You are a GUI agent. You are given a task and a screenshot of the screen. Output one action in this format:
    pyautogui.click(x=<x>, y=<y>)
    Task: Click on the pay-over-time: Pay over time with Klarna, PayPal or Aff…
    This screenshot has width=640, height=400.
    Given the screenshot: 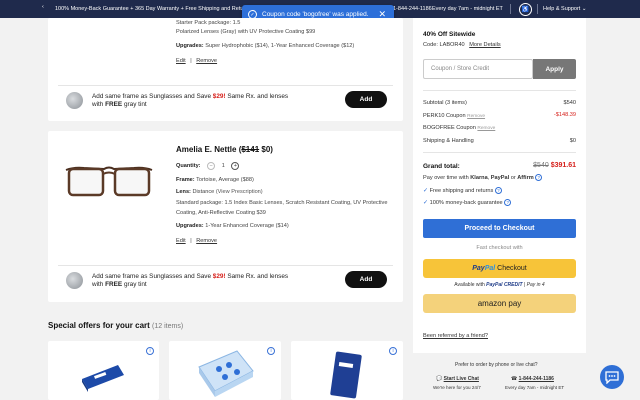 What is the action you would take?
    pyautogui.click(x=483, y=177)
    